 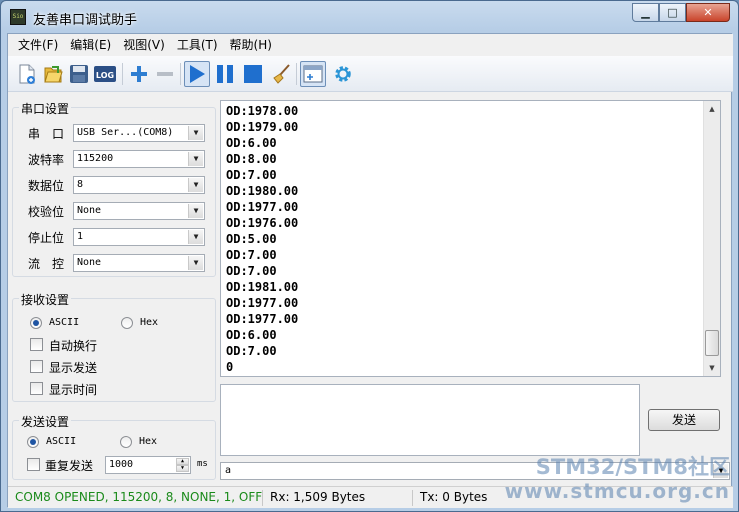 What do you see at coordinates (125, 132) in the screenshot?
I see `port-value: USB Ser...(COM8)` at bounding box center [125, 132].